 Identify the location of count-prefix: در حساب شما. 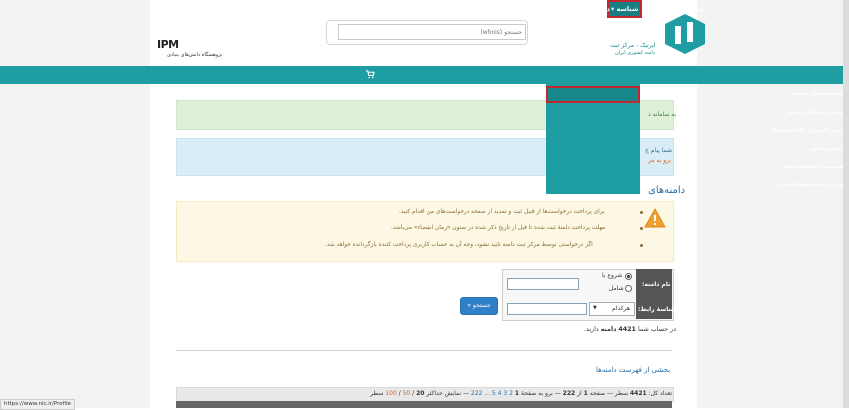
(656, 329).